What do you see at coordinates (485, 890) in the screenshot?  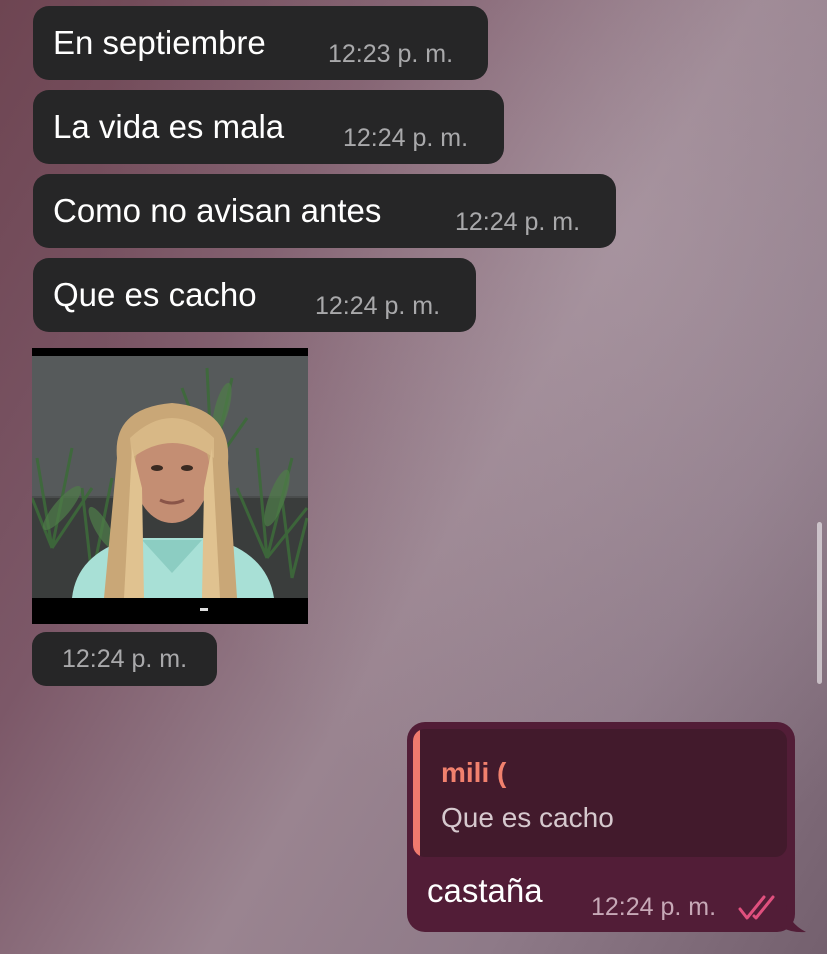 I see `message-text: castaña` at bounding box center [485, 890].